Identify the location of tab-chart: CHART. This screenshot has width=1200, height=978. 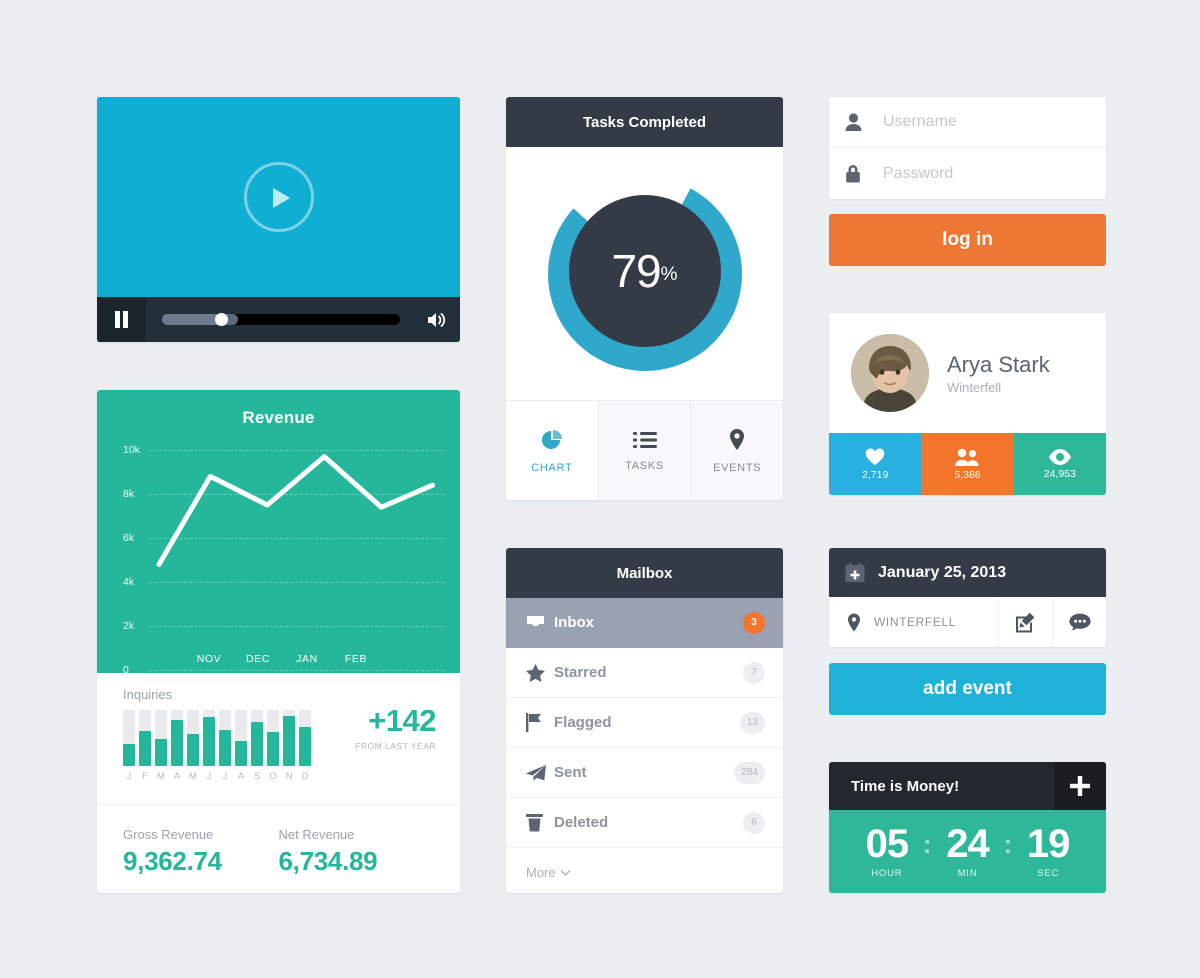
(552, 450).